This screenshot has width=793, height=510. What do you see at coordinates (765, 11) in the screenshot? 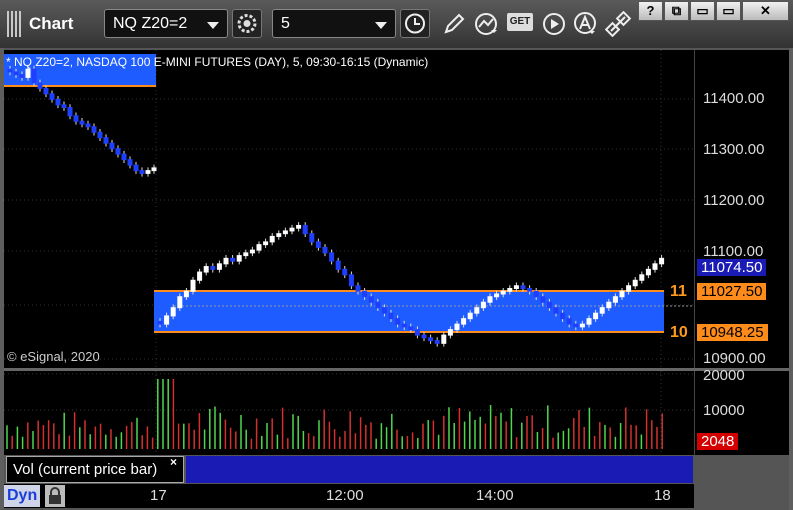
I see `close-button: ✕` at bounding box center [765, 11].